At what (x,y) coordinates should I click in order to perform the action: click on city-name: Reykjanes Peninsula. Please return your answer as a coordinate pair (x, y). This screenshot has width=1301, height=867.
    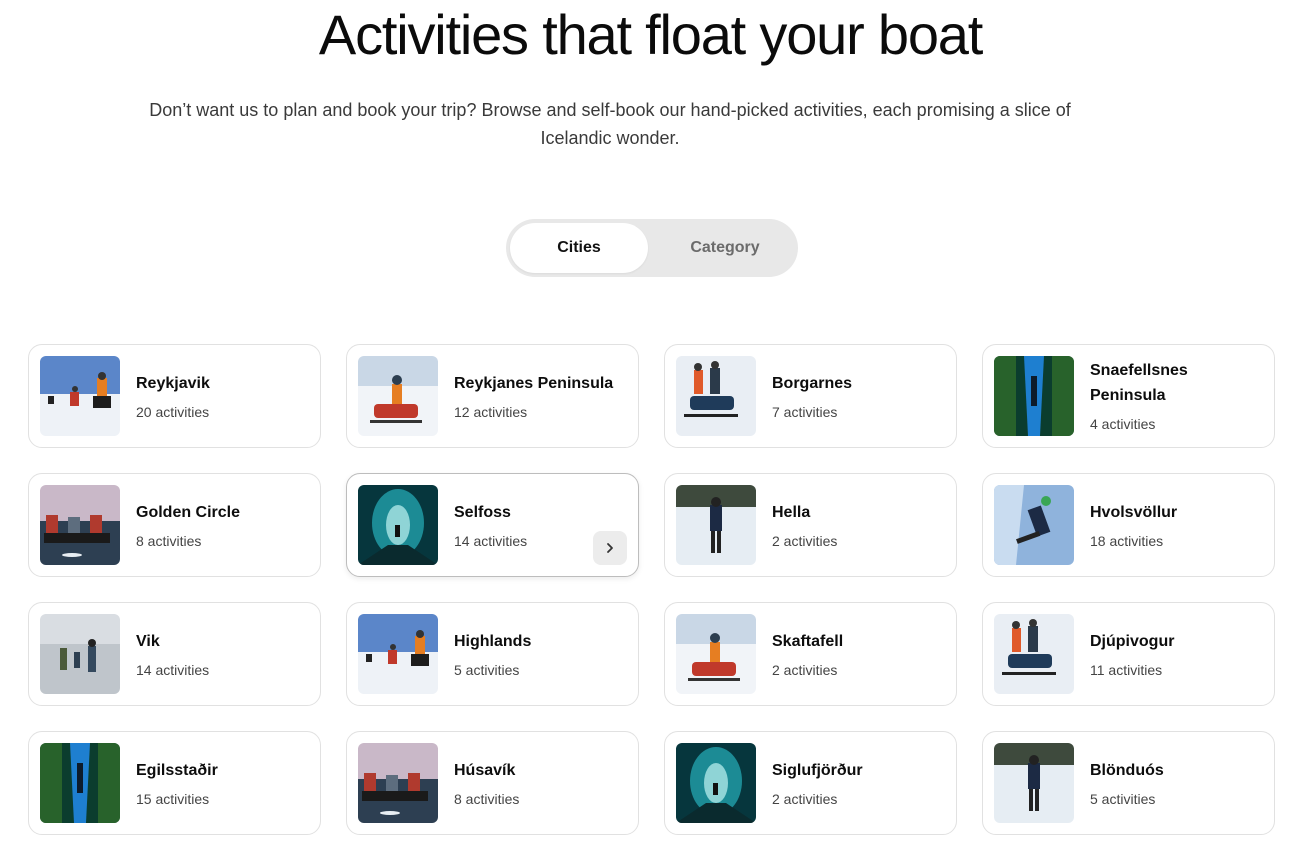
    Looking at the image, I should click on (534, 383).